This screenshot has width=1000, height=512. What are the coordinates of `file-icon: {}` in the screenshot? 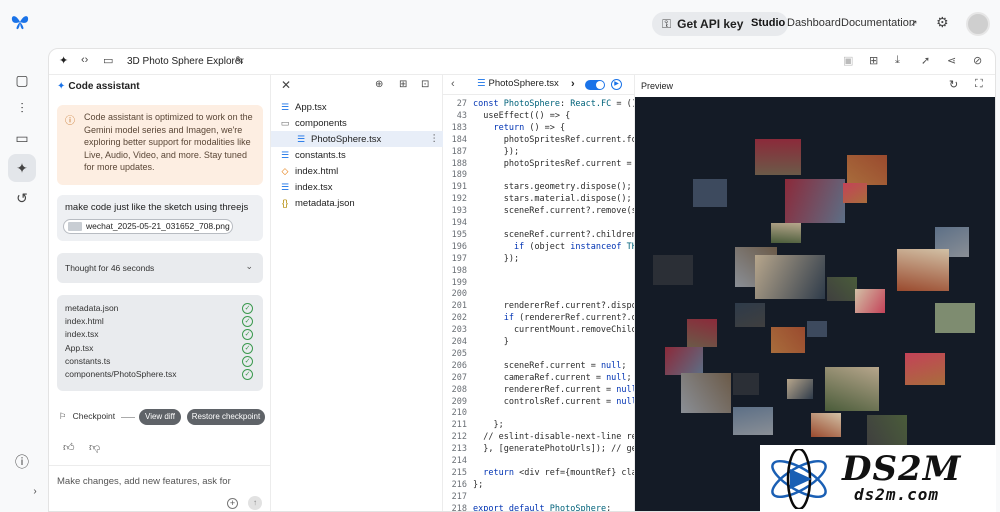 It's located at (284, 203).